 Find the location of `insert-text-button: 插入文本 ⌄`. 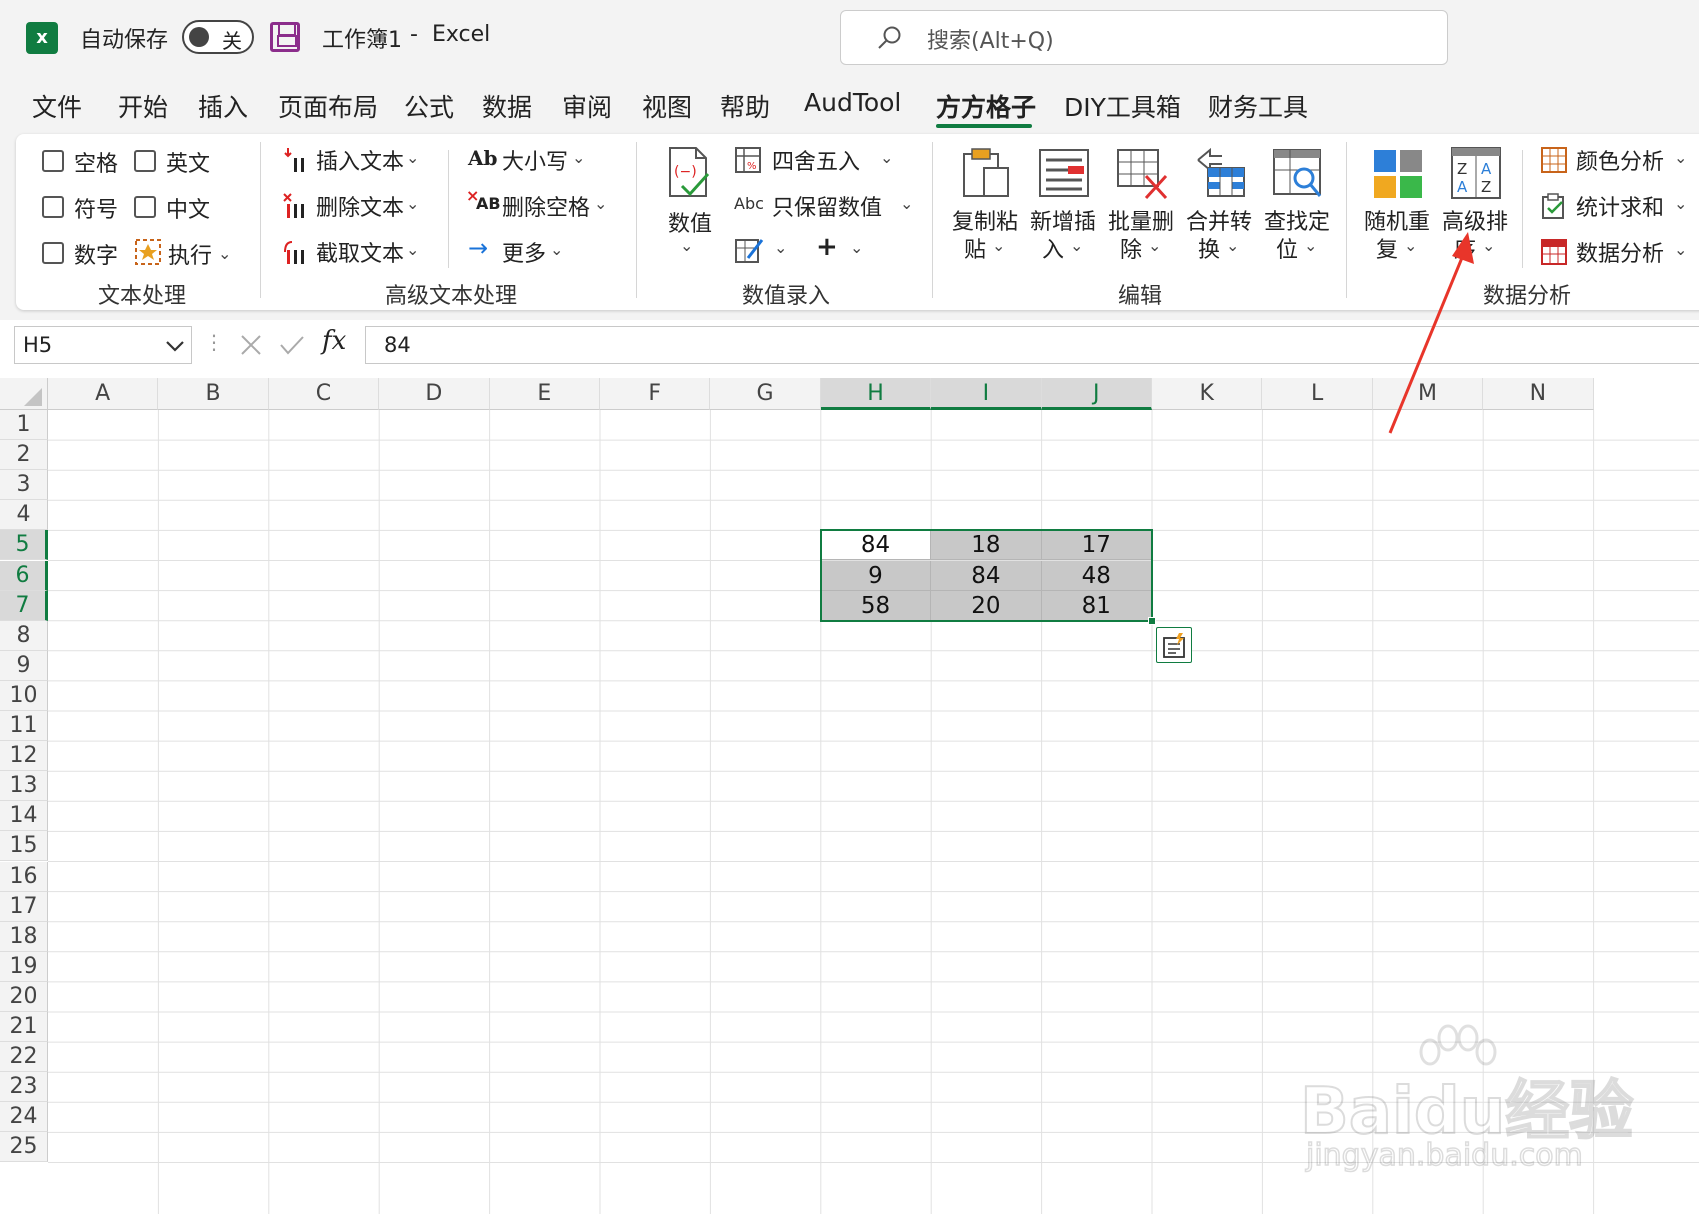

insert-text-button: 插入文本 ⌄ is located at coordinates (357, 161).